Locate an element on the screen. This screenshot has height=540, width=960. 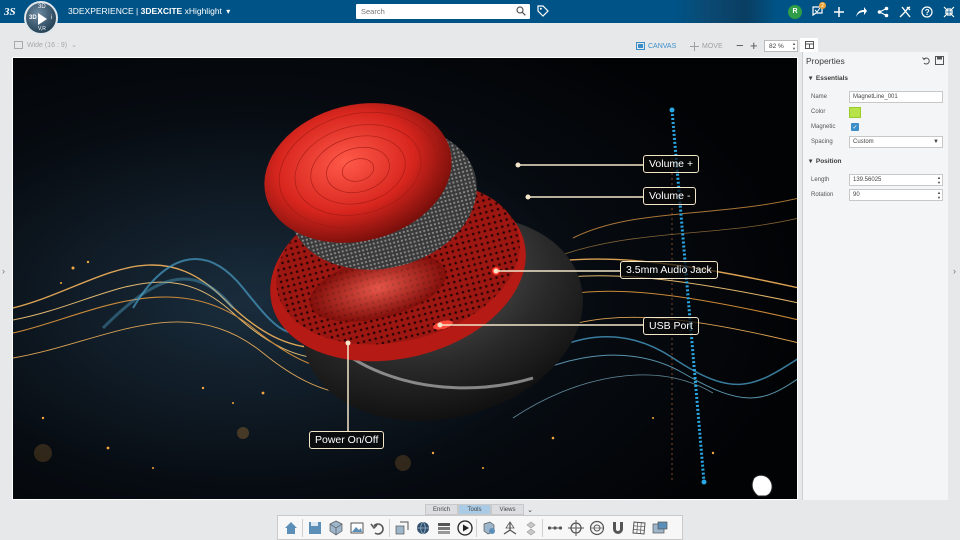
tab-views: Views is located at coordinates (507, 509).